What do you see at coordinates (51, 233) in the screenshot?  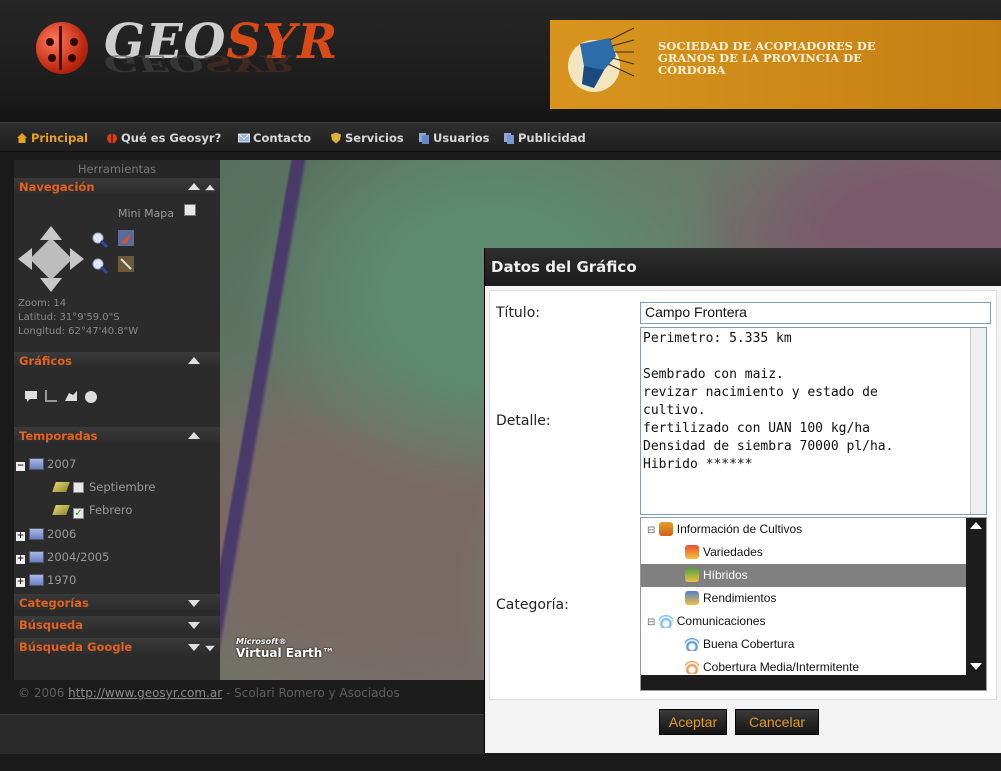 I see `pan-up-icon` at bounding box center [51, 233].